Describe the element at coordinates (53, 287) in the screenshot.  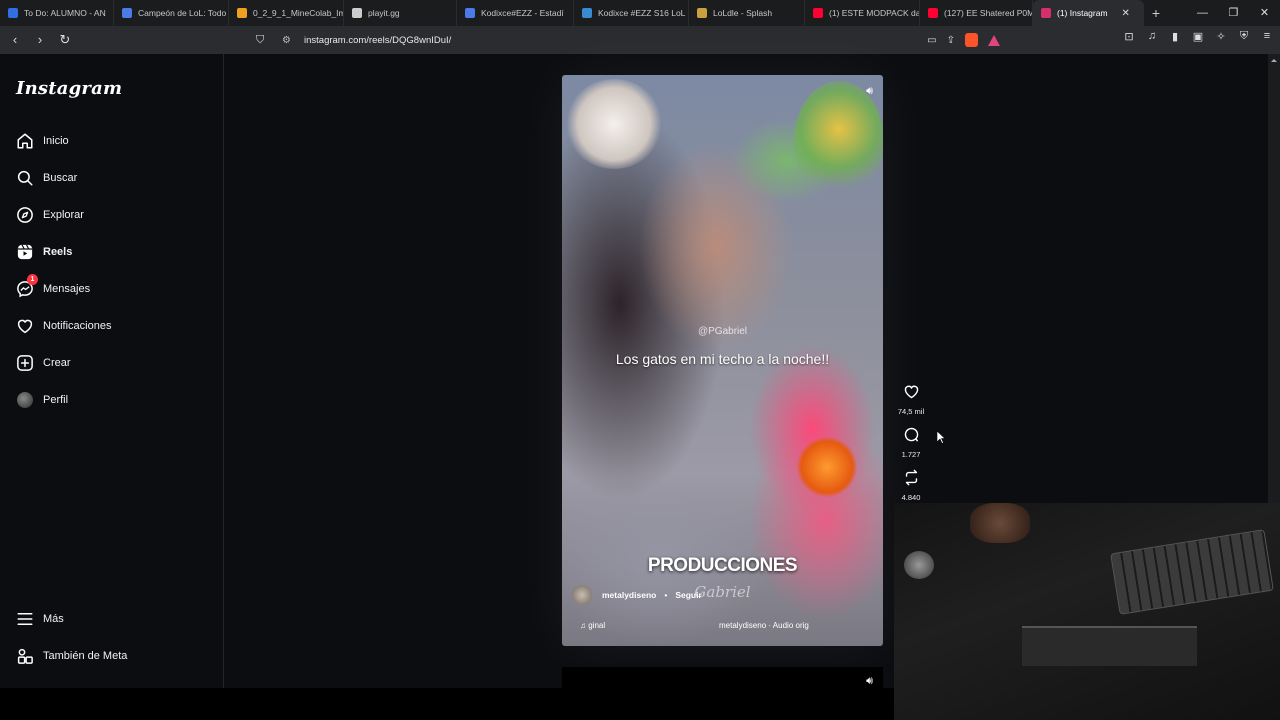
I see `sidebar-item-mensajes: 1 Mensajes` at that location.